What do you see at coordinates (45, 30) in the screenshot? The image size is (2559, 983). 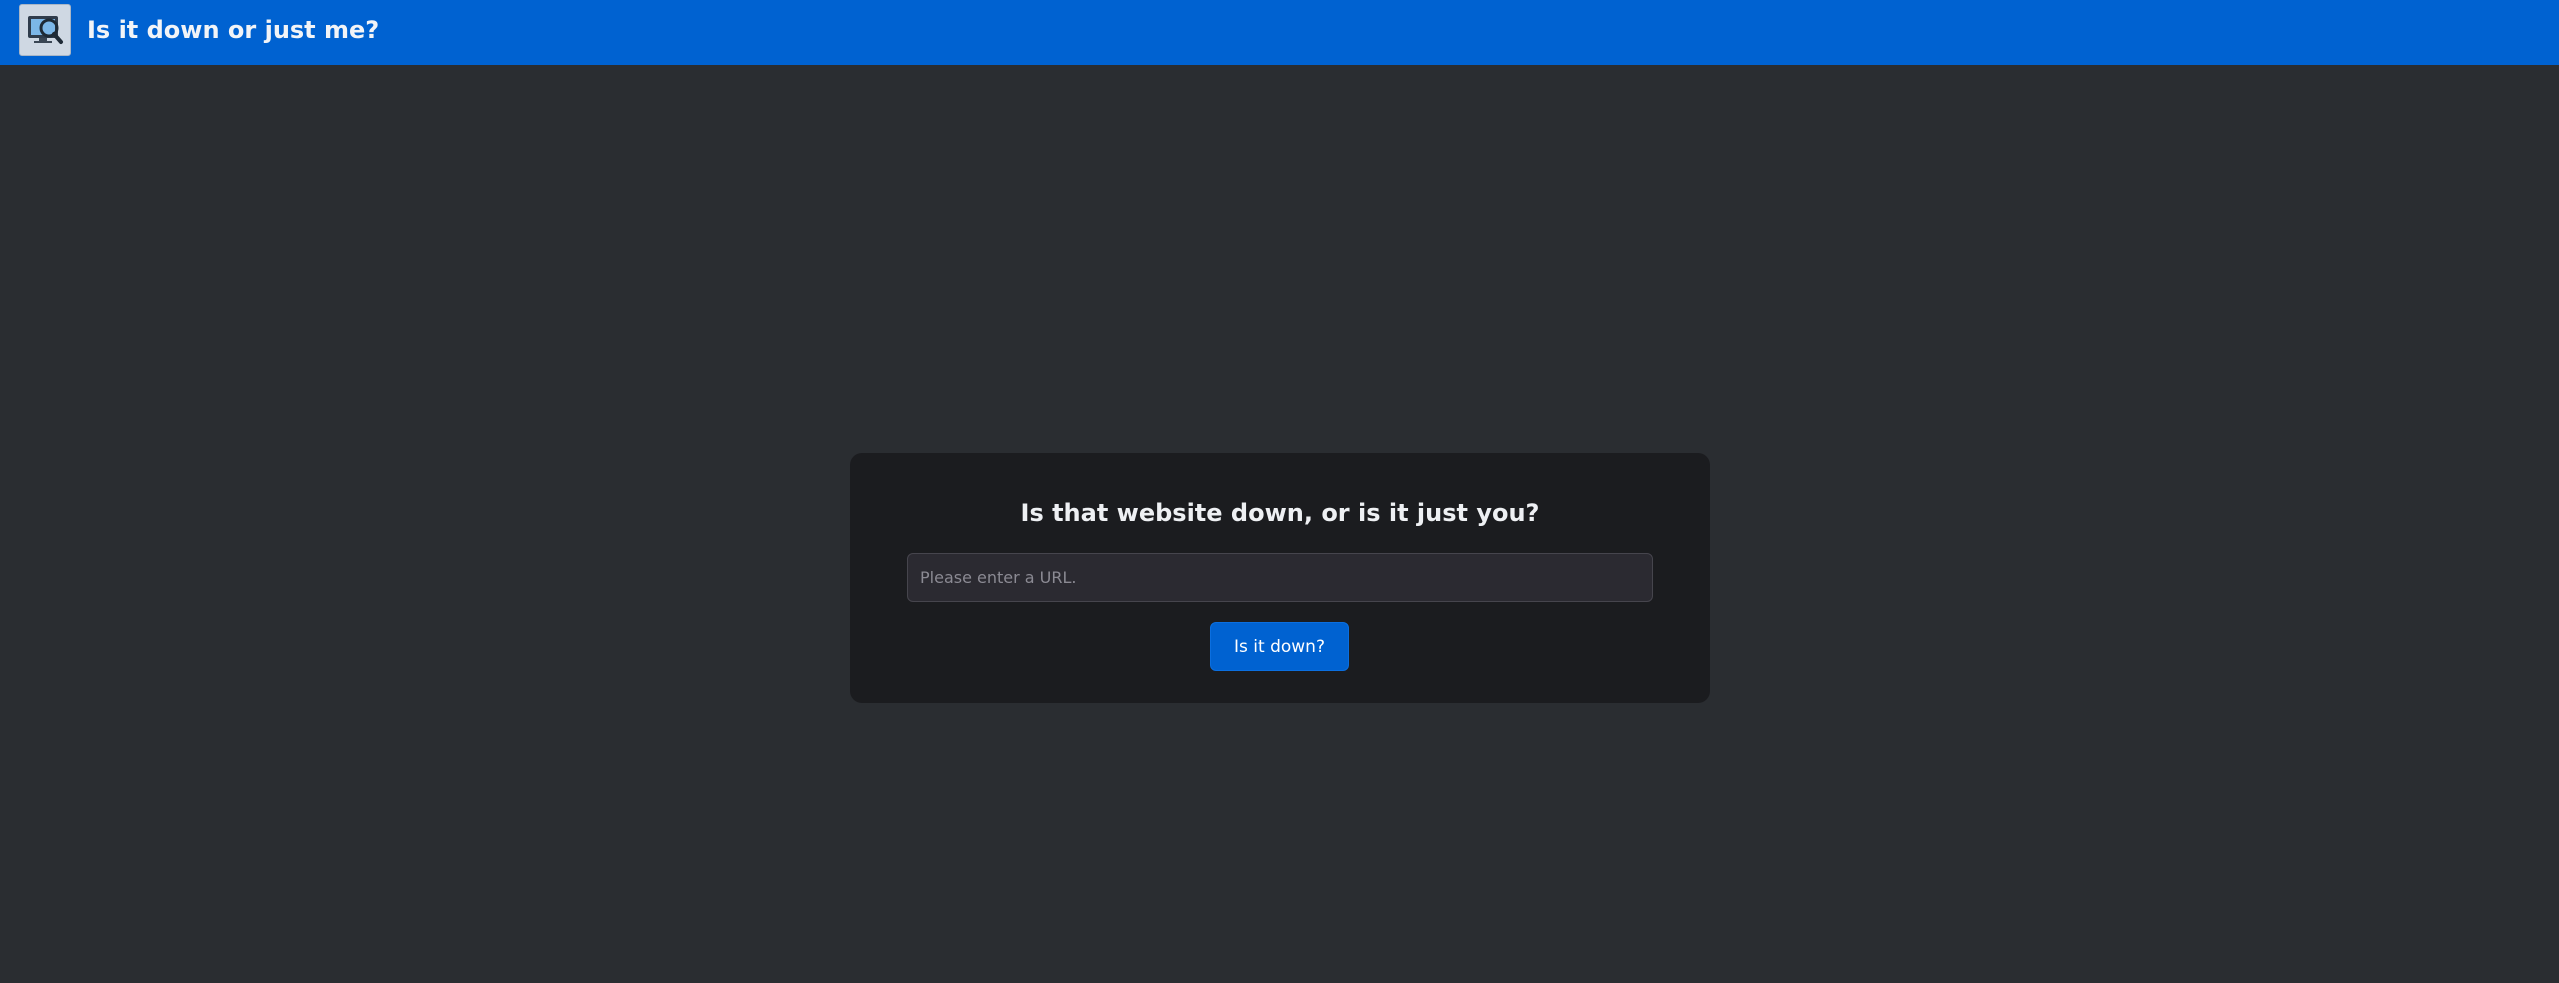 I see `search-monitor-icon` at bounding box center [45, 30].